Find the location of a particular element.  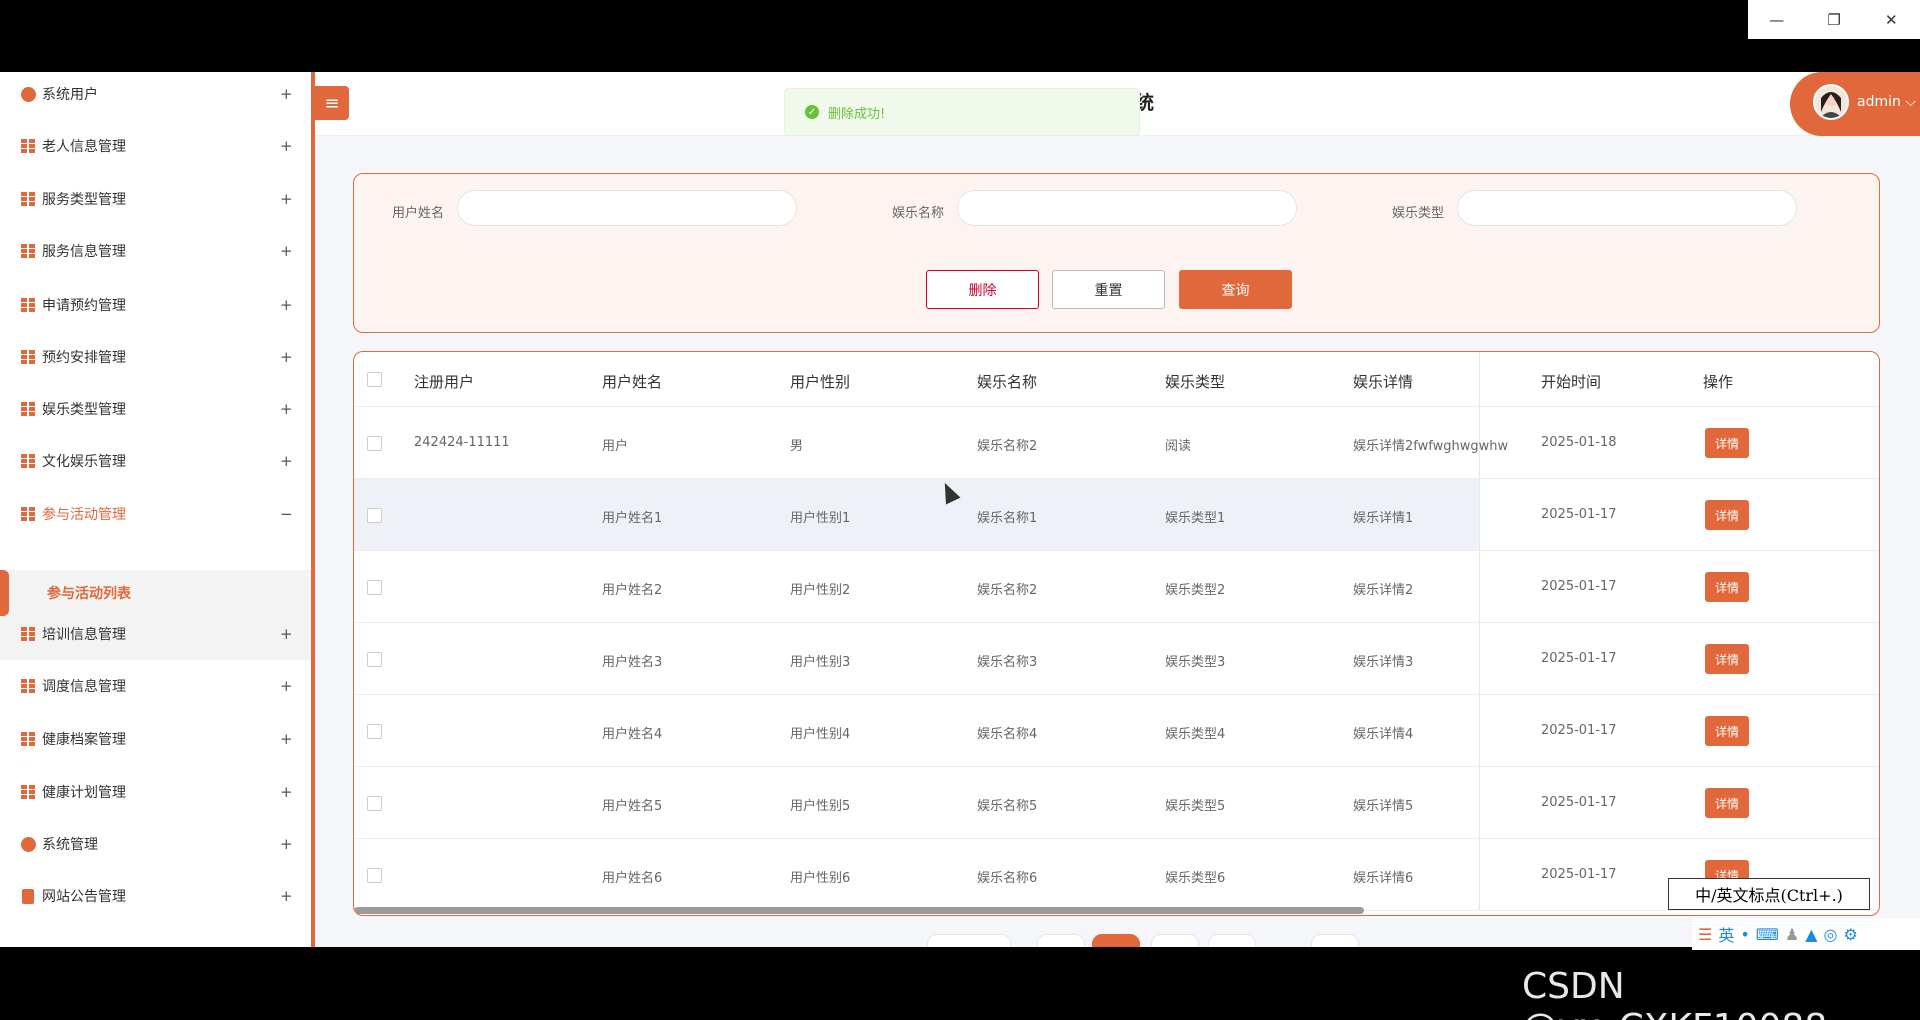

submenu-item-activity-list: 参与活动列表 is located at coordinates (155, 593).